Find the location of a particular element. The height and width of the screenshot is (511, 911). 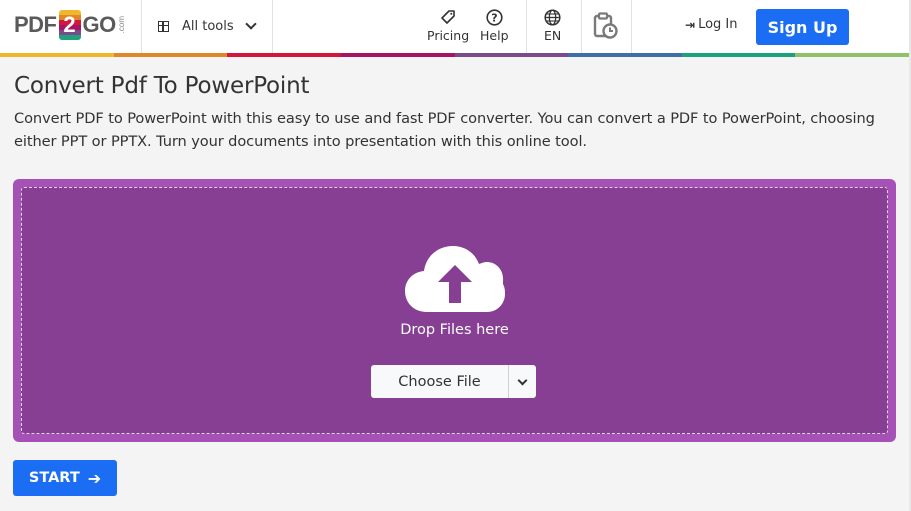

language-selector: EN is located at coordinates (552, 25).